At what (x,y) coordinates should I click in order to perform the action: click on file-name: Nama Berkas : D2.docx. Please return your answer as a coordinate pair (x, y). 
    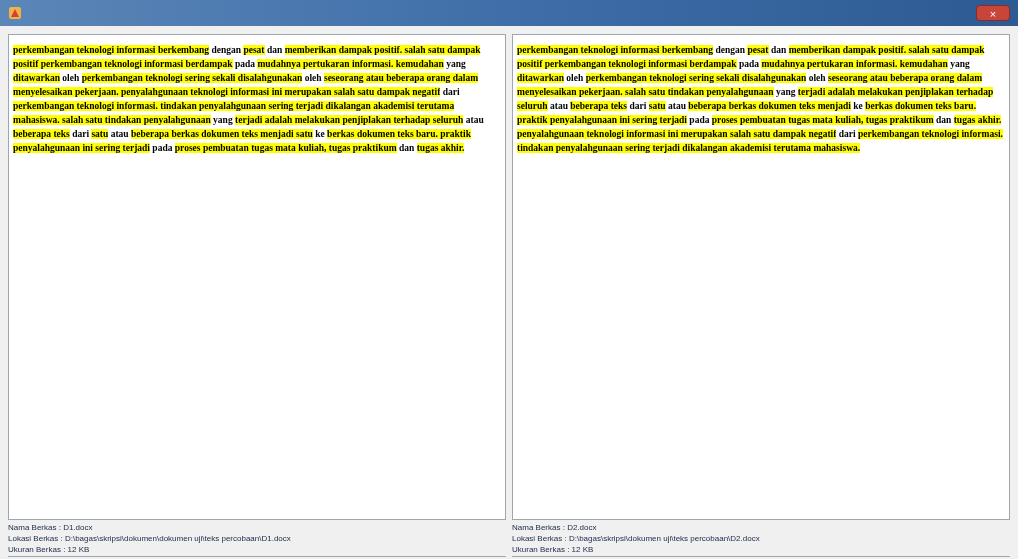
    Looking at the image, I should click on (555, 527).